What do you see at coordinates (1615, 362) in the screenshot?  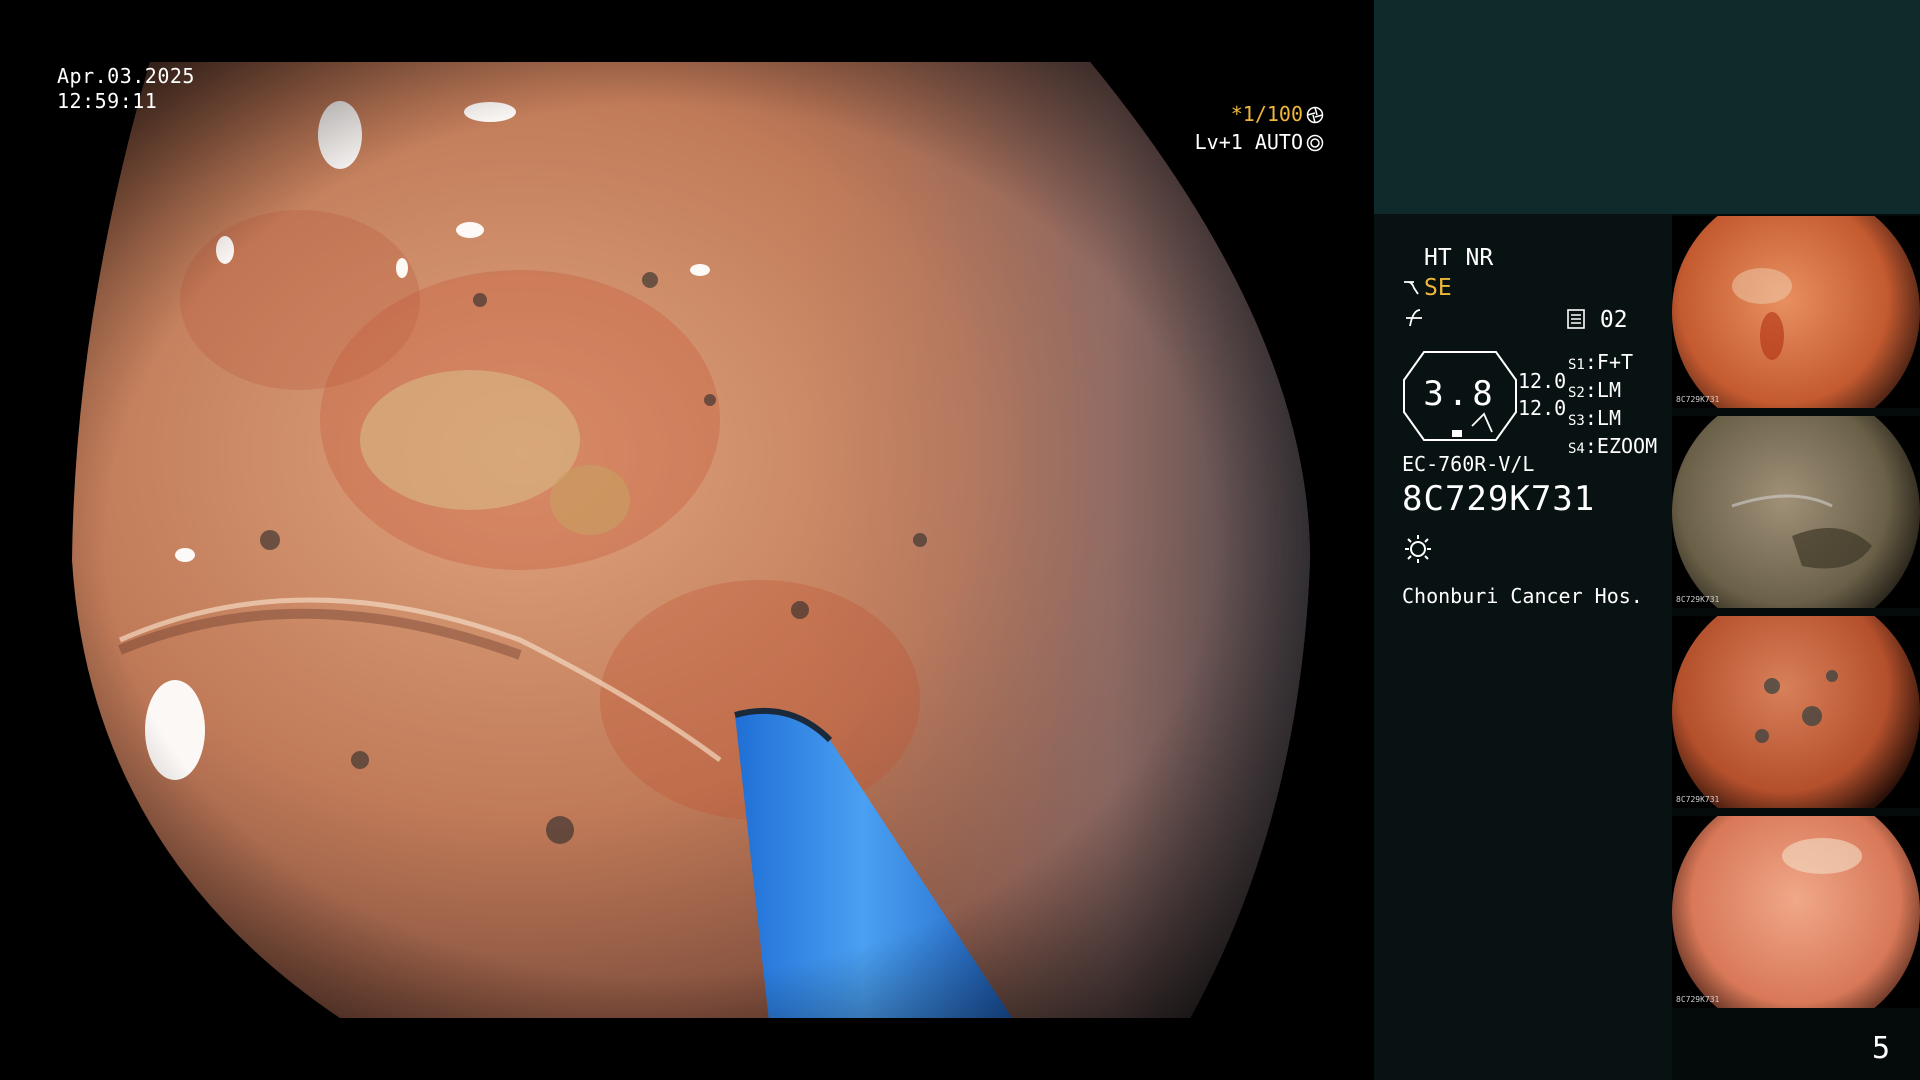 I see `switch-value: F+T` at bounding box center [1615, 362].